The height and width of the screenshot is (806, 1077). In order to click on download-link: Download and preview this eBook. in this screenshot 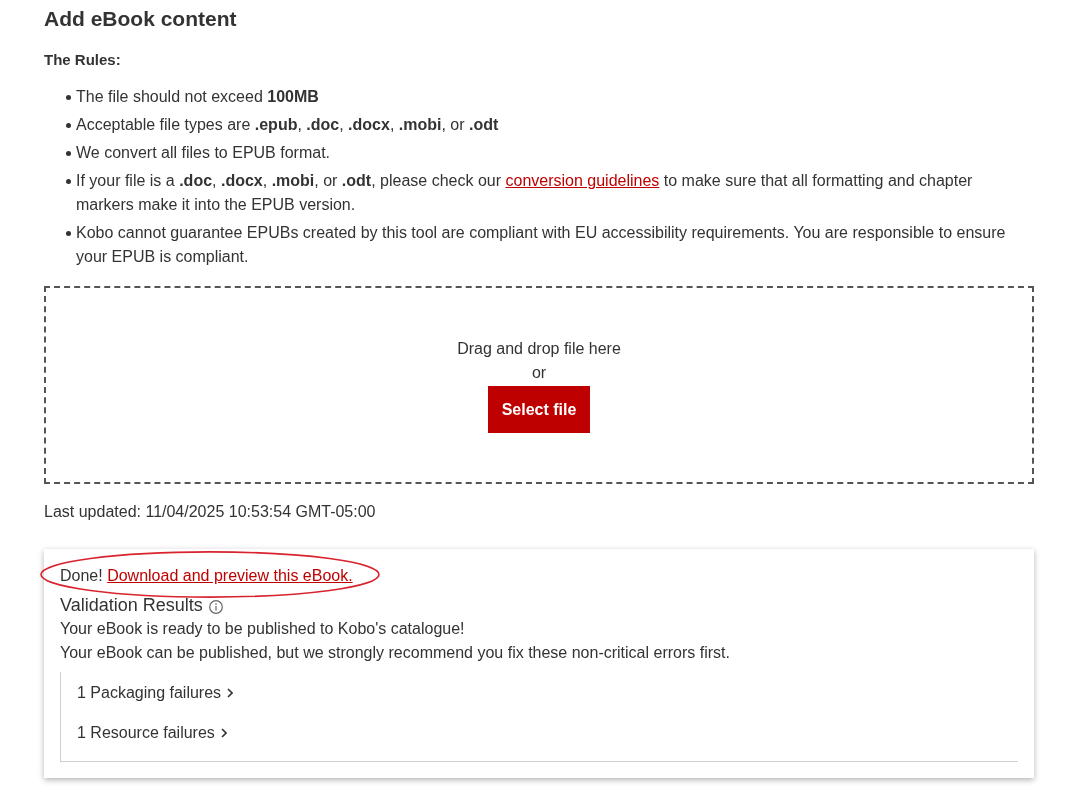, I will do `click(230, 575)`.